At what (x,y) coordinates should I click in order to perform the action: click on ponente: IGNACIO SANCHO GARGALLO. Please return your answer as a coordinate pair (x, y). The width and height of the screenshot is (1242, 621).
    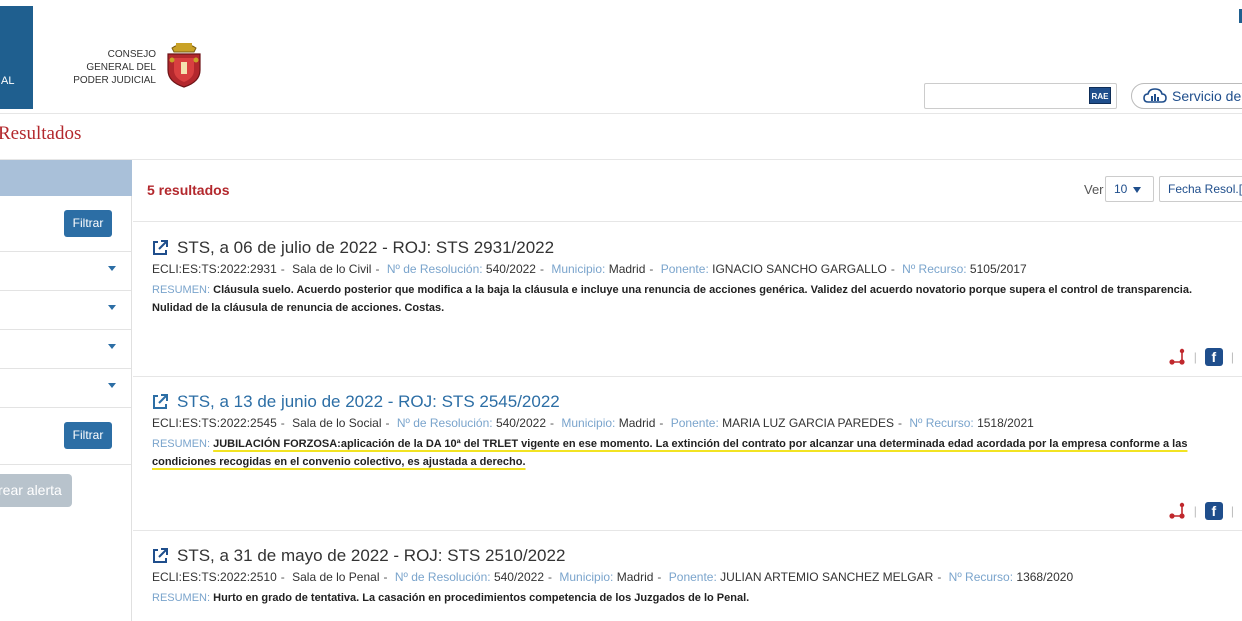
    Looking at the image, I should click on (799, 269).